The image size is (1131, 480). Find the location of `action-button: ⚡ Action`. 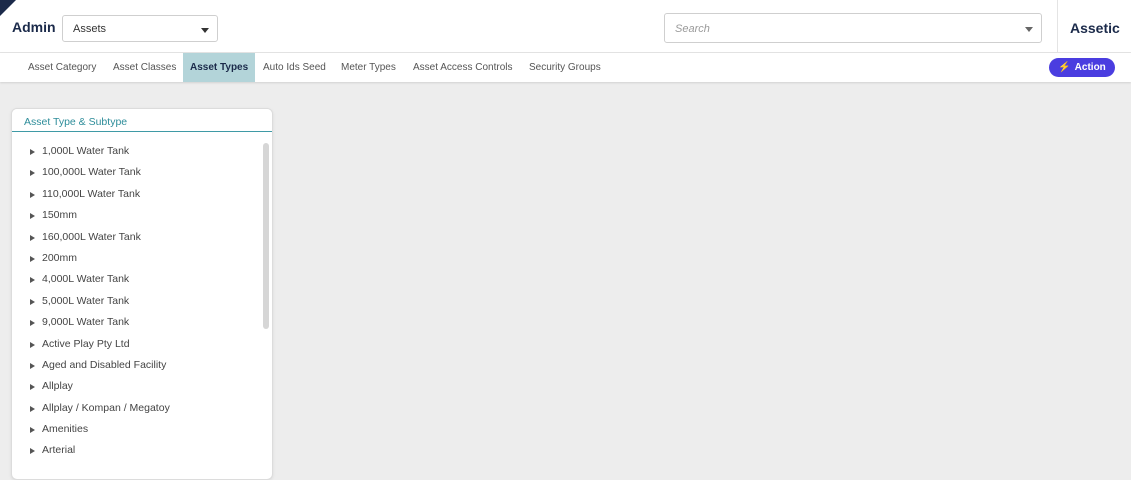

action-button: ⚡ Action is located at coordinates (1082, 67).